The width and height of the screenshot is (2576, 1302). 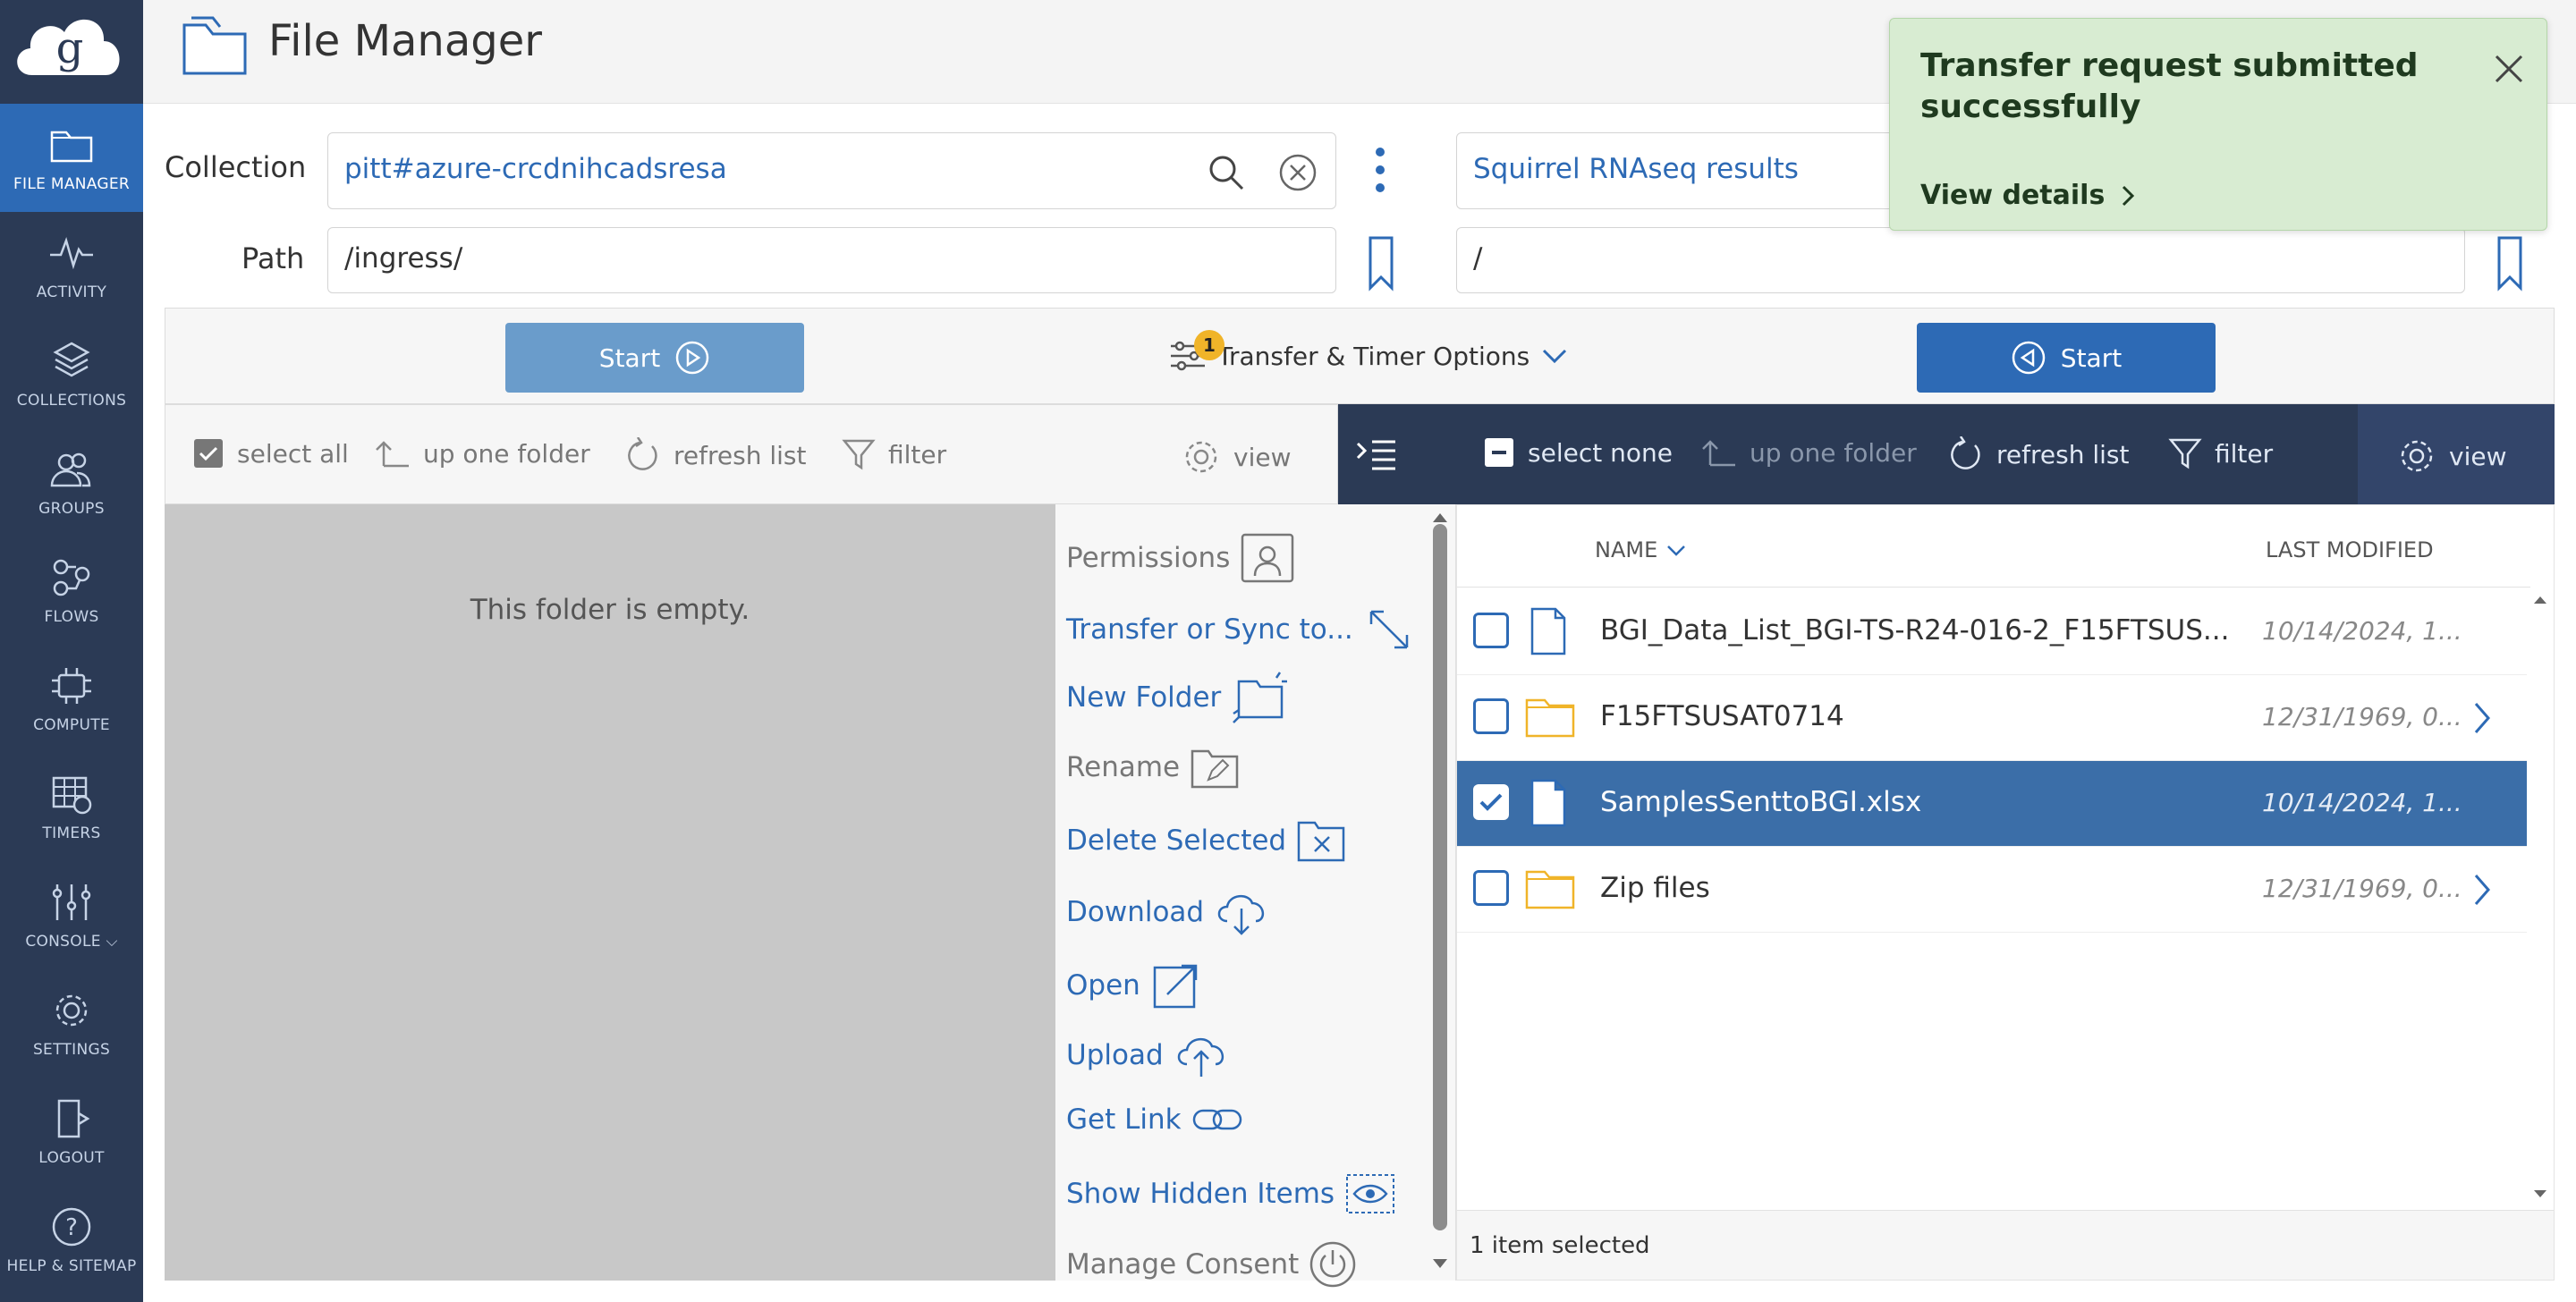 What do you see at coordinates (1636, 169) in the screenshot?
I see `right-collection-value: Squirrel RNAseq results` at bounding box center [1636, 169].